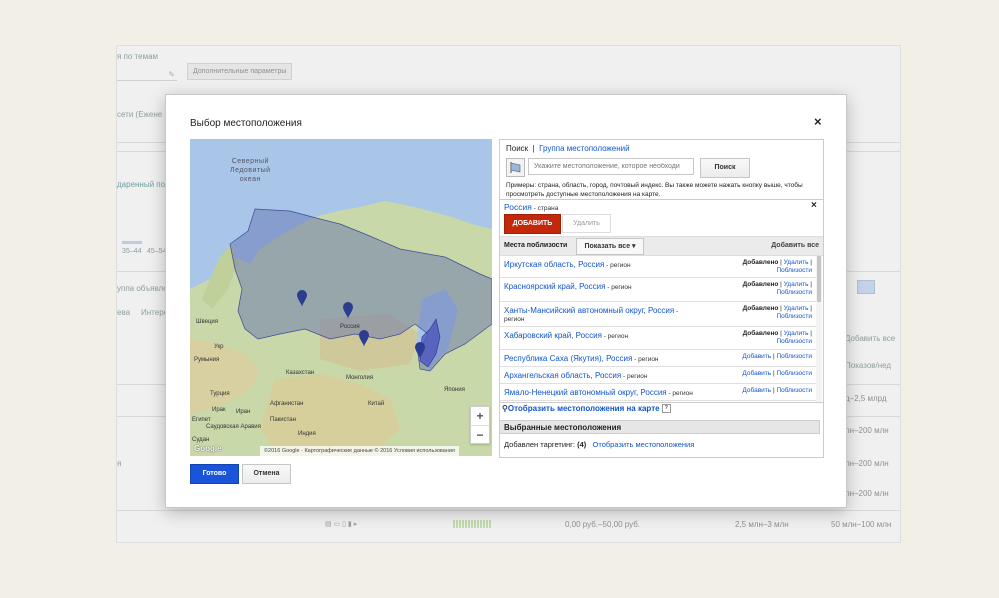 The image size is (999, 598). I want to click on map-label-sweden: Швеция, so click(207, 322).